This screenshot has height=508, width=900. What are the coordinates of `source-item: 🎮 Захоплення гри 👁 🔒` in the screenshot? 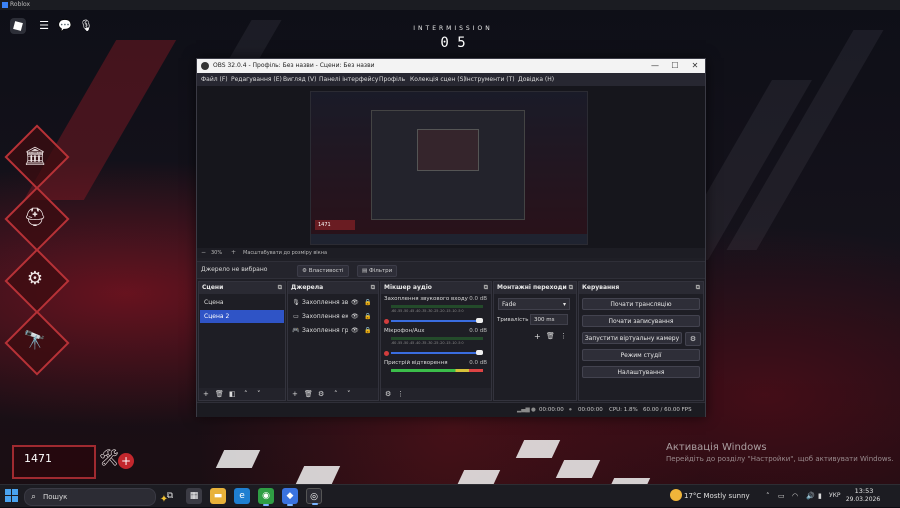 It's located at (333, 330).